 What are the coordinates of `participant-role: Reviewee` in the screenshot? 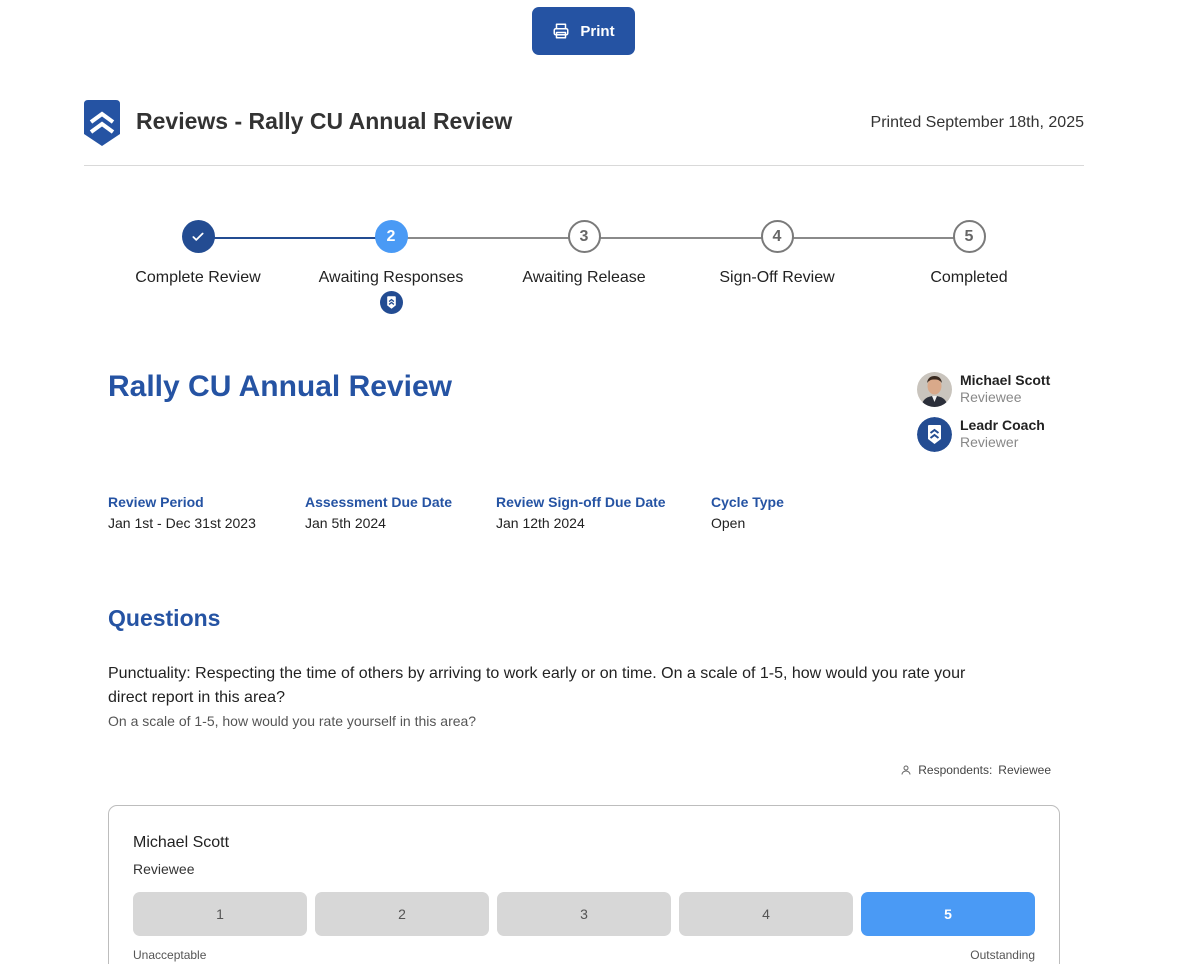 It's located at (991, 397).